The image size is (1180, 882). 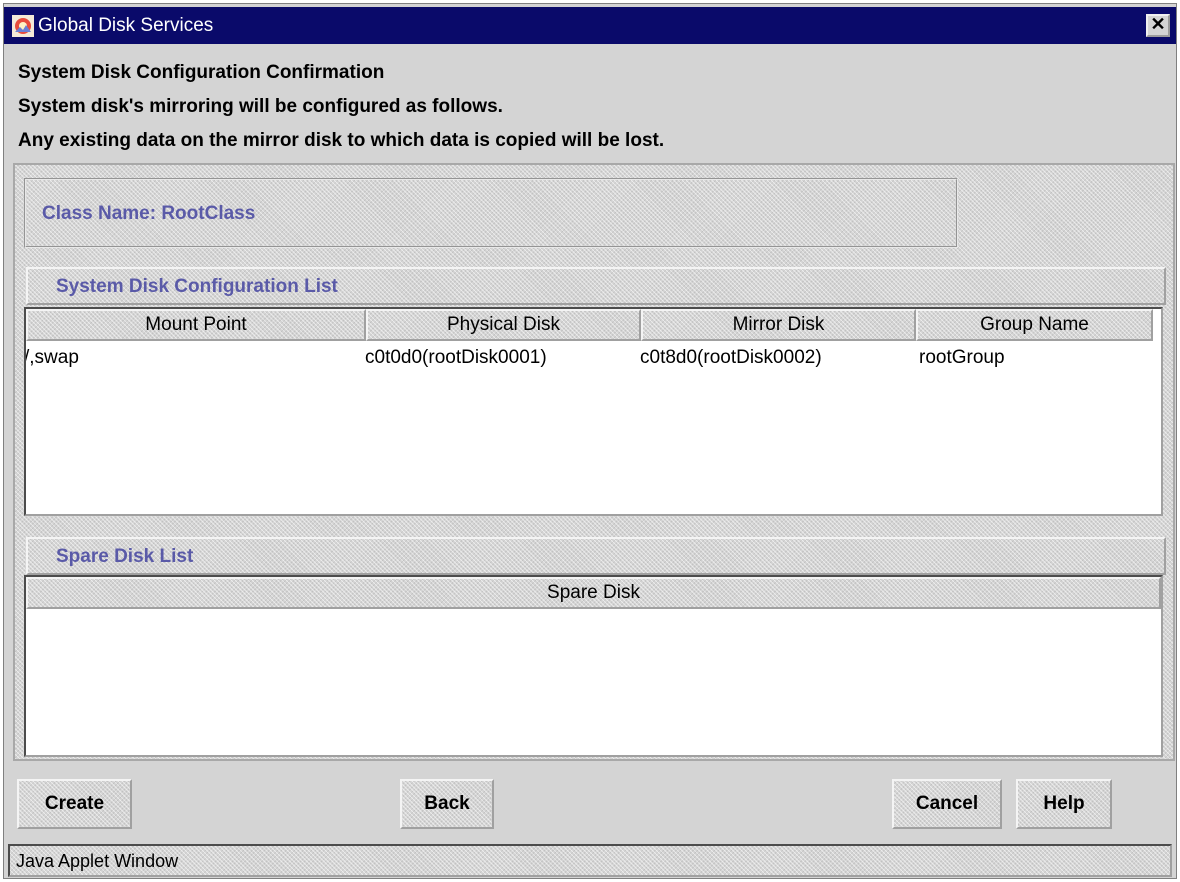 What do you see at coordinates (51, 357) in the screenshot?
I see `cell-mount-point: /,swap` at bounding box center [51, 357].